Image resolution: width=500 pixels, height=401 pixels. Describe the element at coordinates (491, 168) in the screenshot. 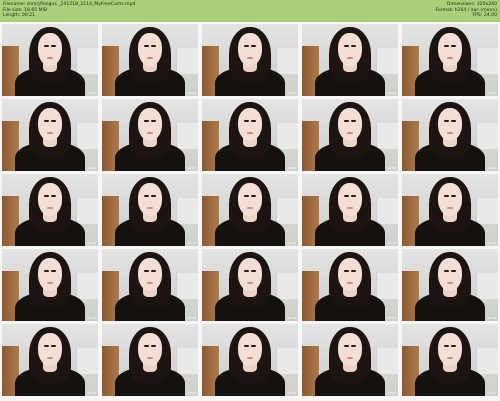

I see `thumbnail-timestamp: 00:10` at that location.